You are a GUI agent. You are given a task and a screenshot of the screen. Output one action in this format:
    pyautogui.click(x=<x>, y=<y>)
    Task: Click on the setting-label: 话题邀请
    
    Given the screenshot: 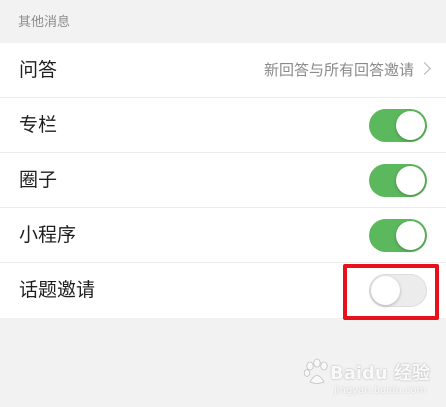 What is the action you would take?
    pyautogui.click(x=57, y=290)
    